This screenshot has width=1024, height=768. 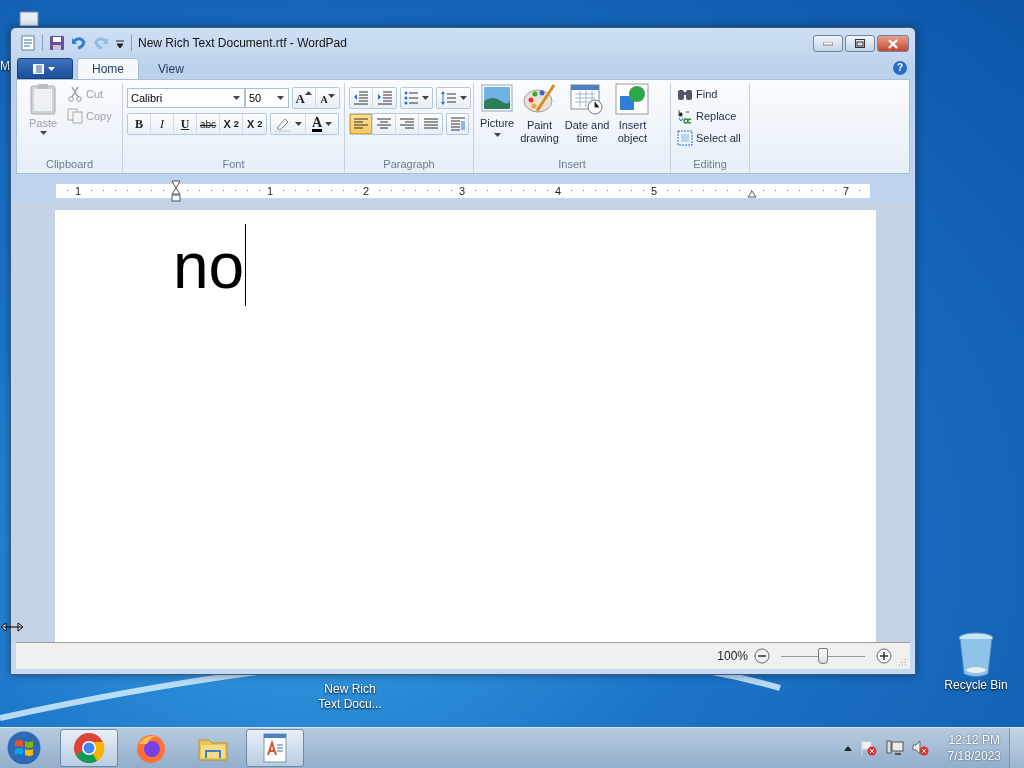 I want to click on paragraph-settings-button, so click(x=457, y=124).